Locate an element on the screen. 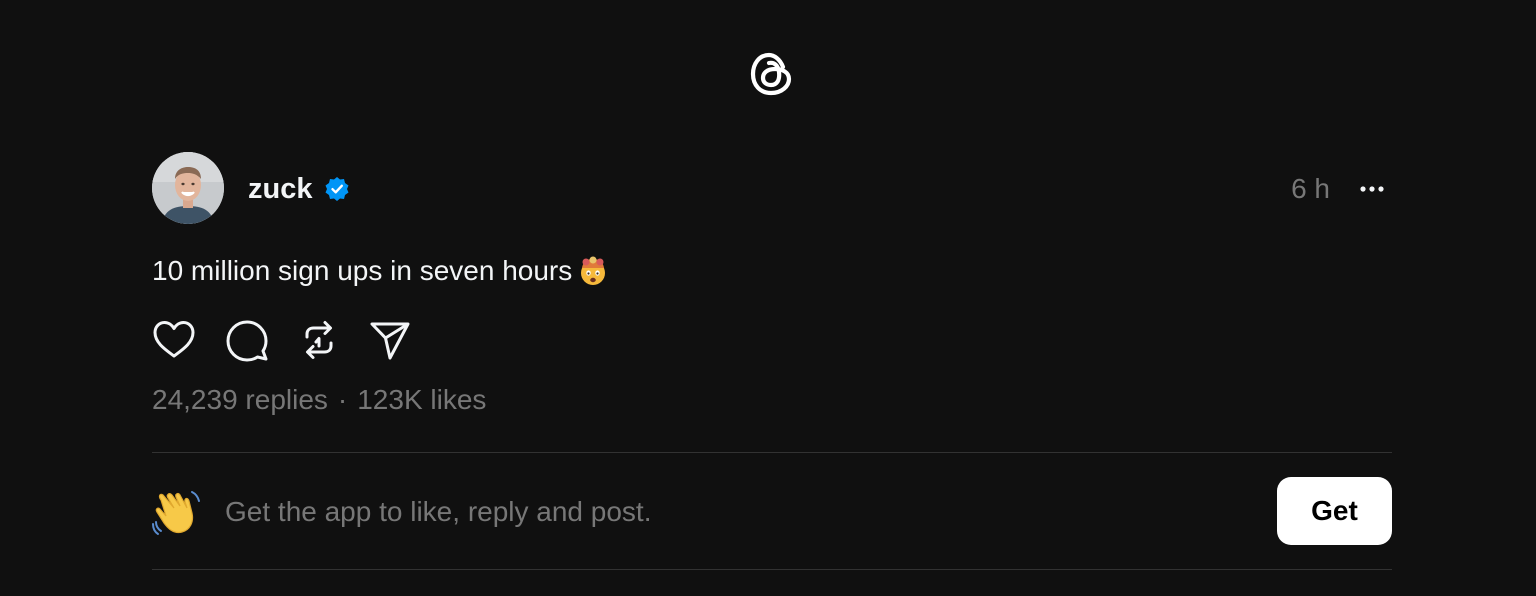 The image size is (1536, 596). likes-count: 123K likes is located at coordinates (421, 399).